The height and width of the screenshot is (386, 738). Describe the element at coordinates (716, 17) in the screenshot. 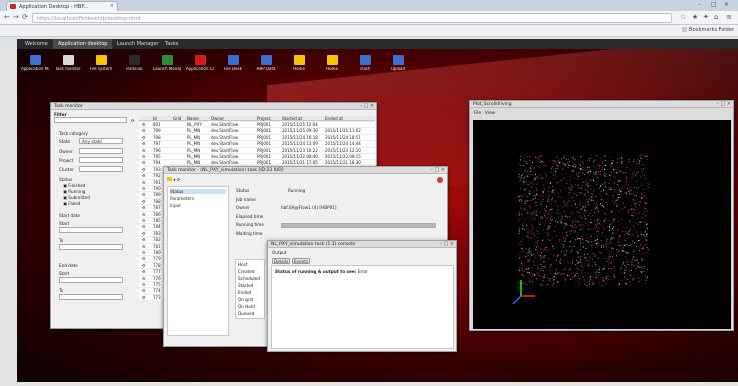

I see `home-icon: ⌂` at that location.